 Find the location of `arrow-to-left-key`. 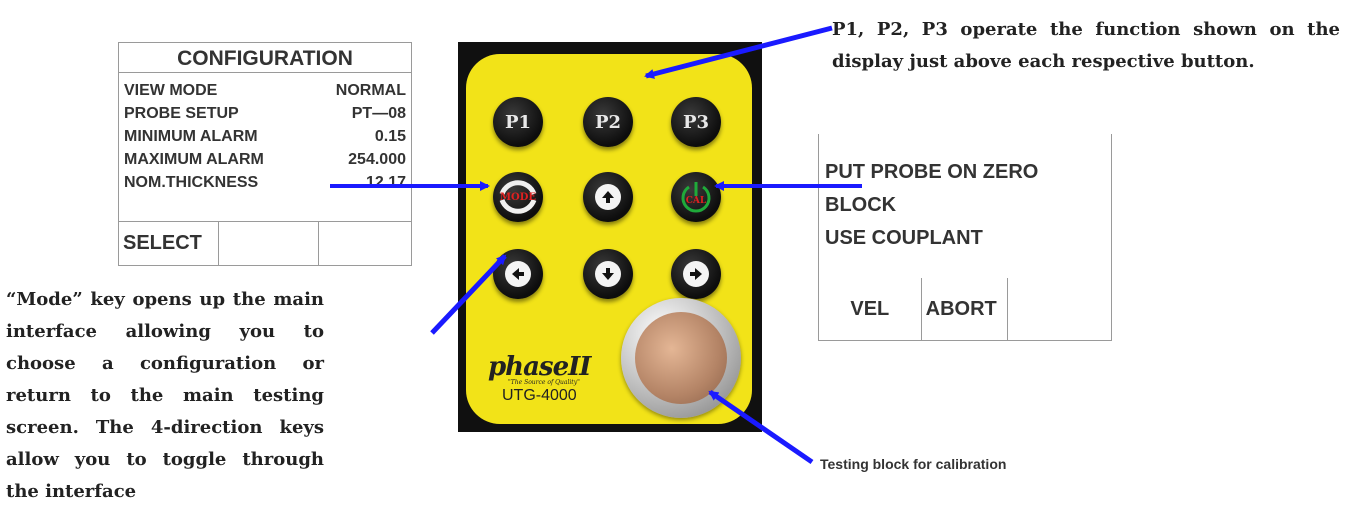

arrow-to-left-key is located at coordinates (468, 294).